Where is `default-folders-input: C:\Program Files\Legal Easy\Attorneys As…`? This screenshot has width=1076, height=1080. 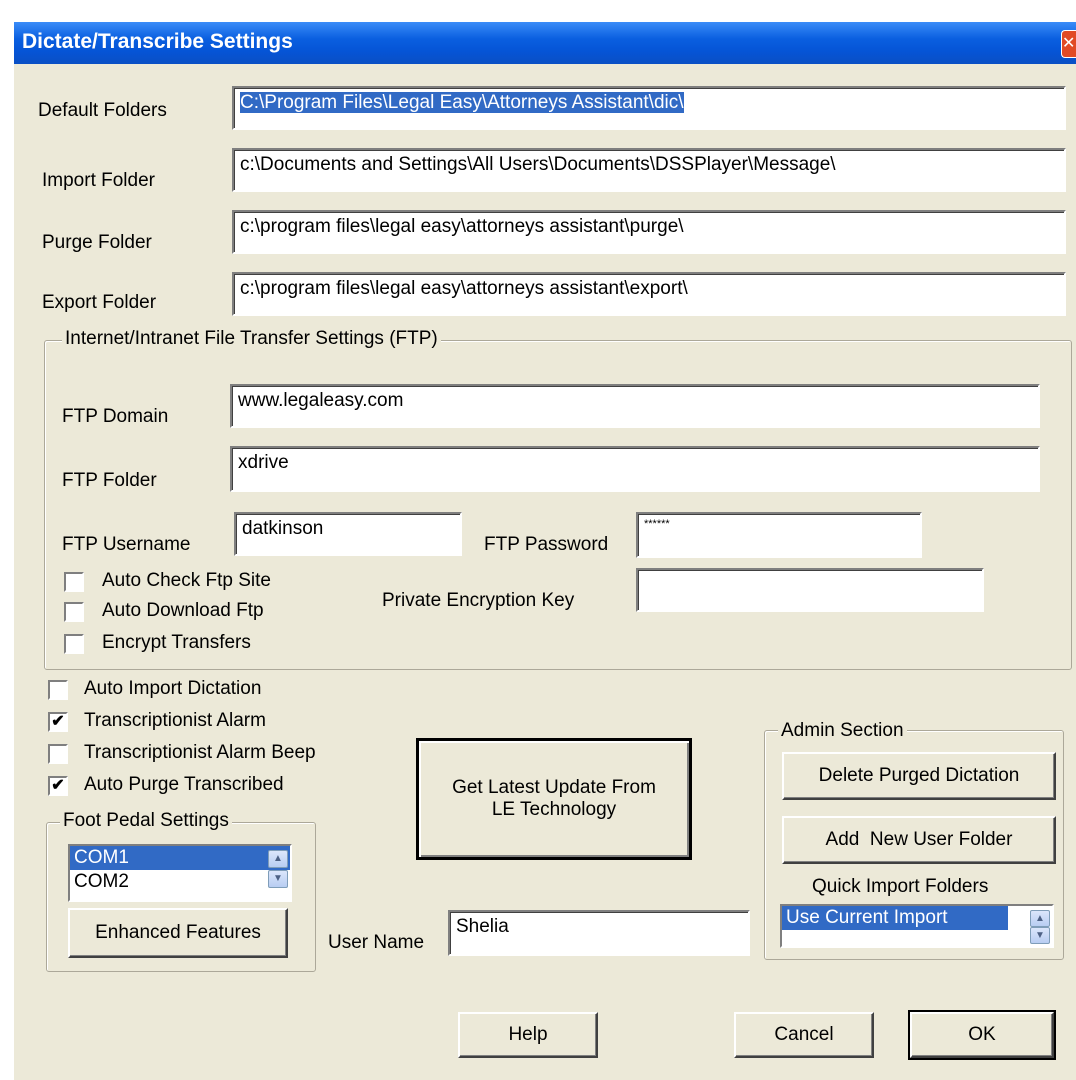
default-folders-input: C:\Program Files\Legal Easy\Attorneys As… is located at coordinates (649, 108).